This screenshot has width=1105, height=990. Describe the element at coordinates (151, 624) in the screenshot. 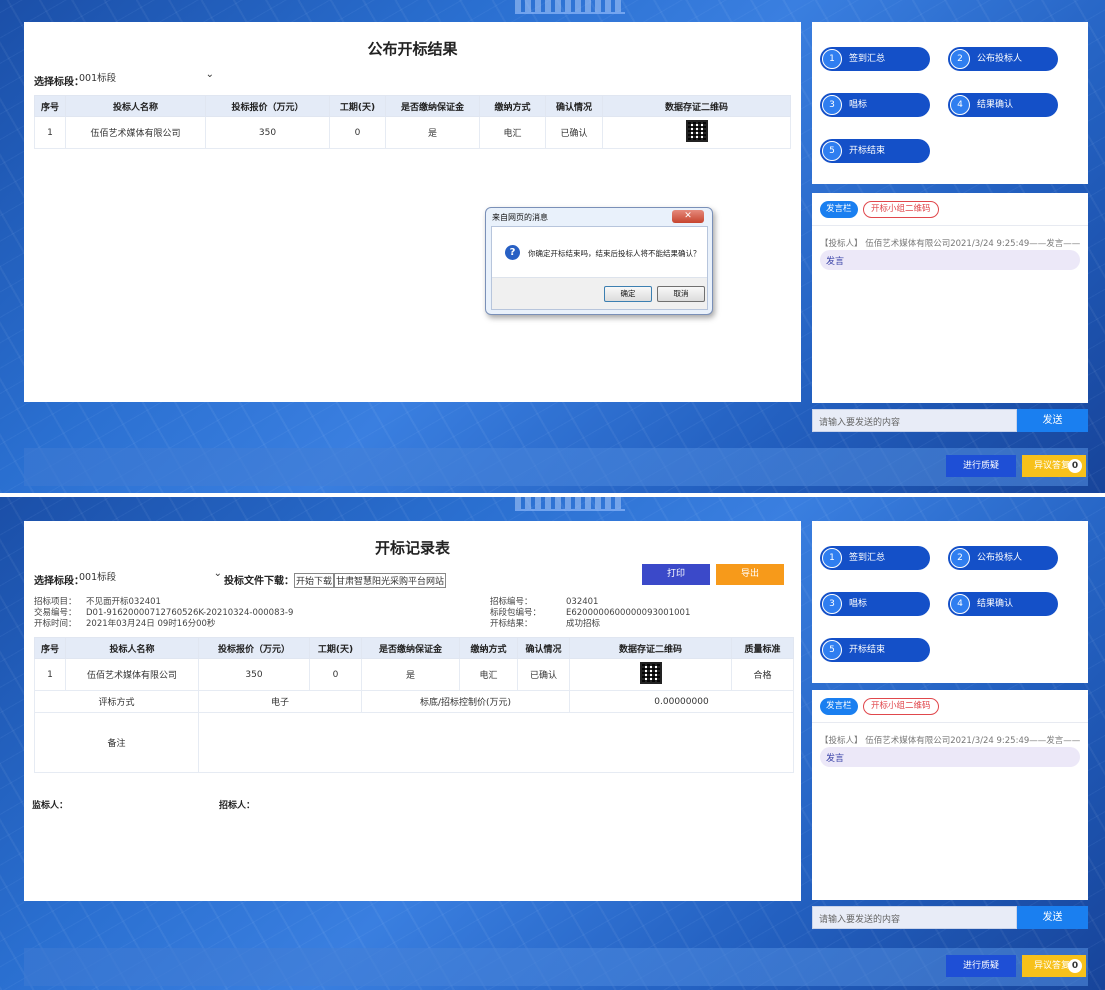

I see `info-value: 2021年03月24日 09时16分00秒` at that location.